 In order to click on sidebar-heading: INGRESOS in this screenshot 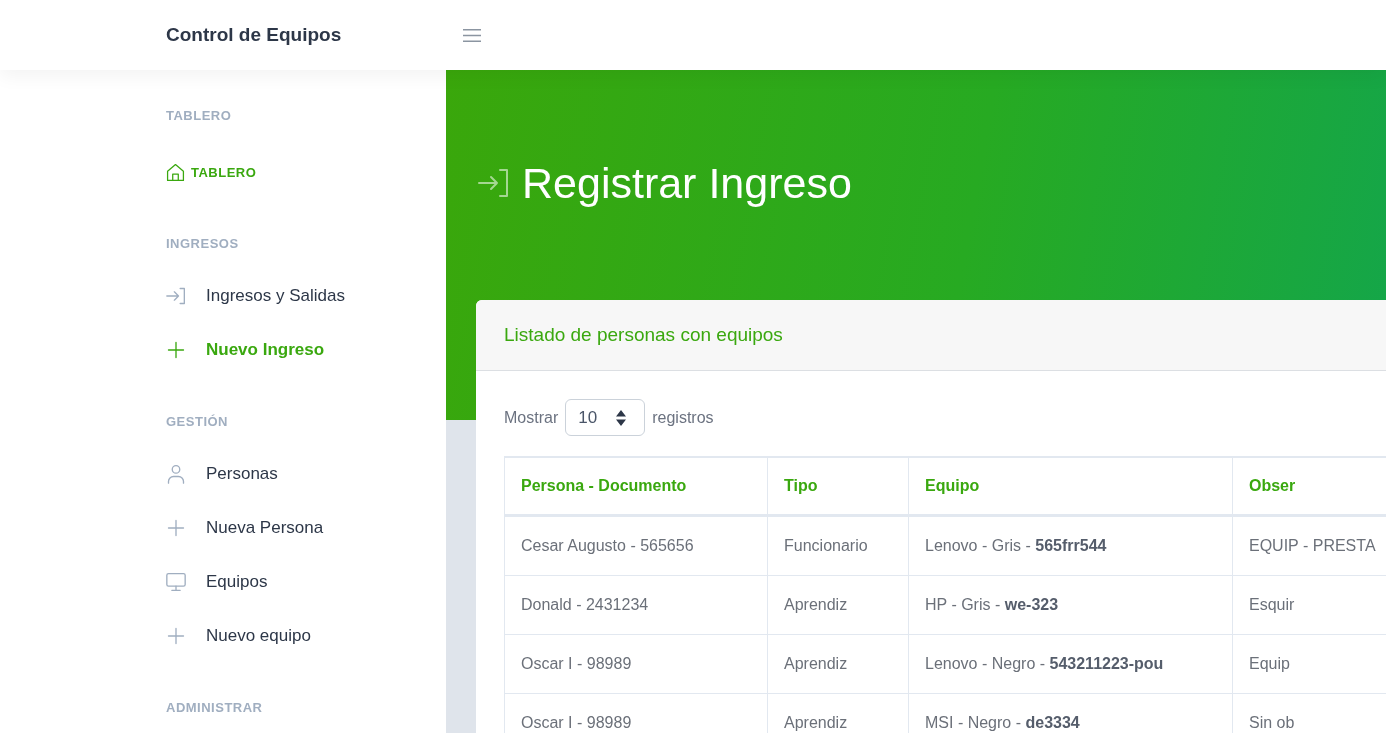, I will do `click(203, 244)`.